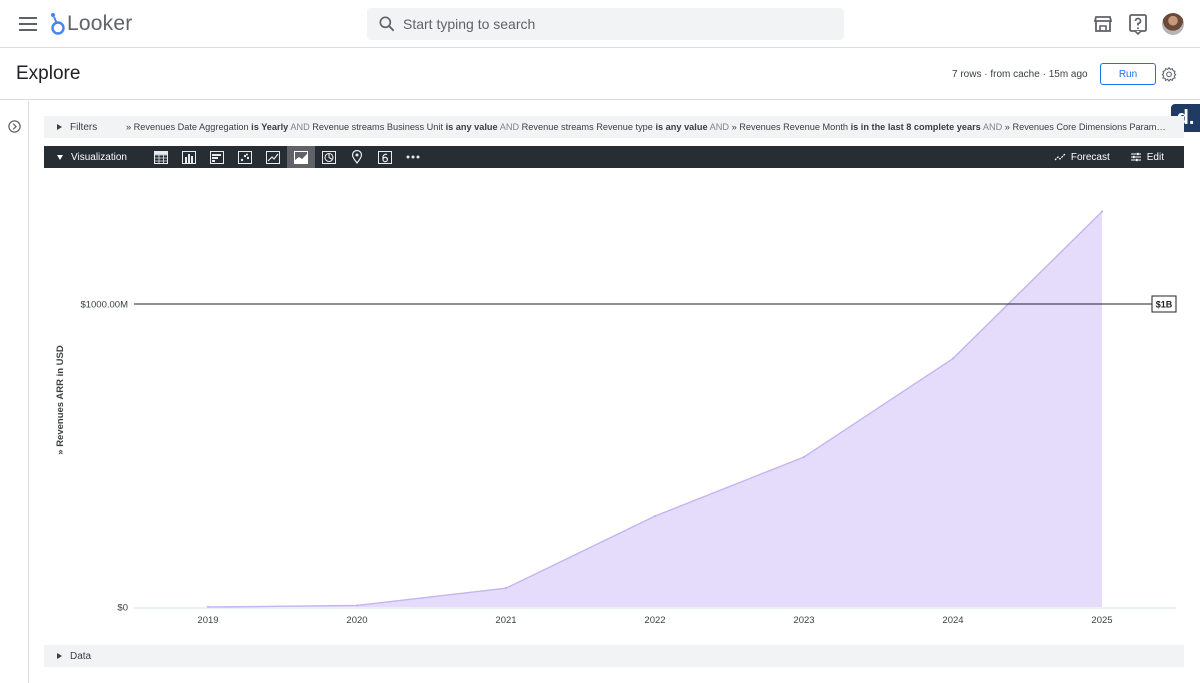 The image size is (1200, 683). I want to click on edit-label: Edit, so click(1155, 157).